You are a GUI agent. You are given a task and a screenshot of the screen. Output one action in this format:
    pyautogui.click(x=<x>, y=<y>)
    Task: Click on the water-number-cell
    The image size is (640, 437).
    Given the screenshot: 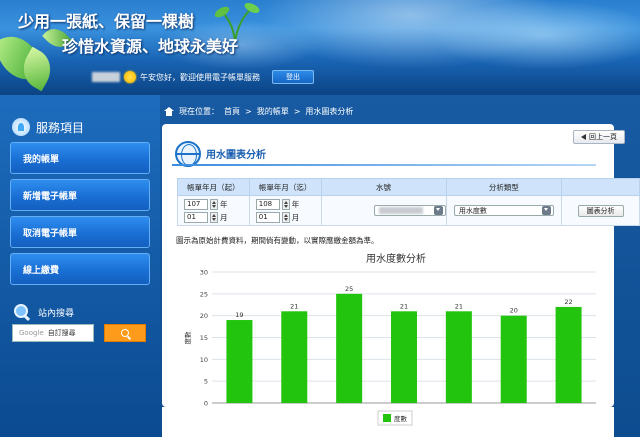 What is the action you would take?
    pyautogui.click(x=383, y=210)
    